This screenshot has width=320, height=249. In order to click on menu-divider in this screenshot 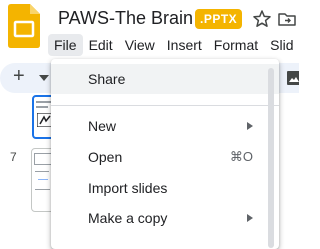, I will do `click(165, 105)`.